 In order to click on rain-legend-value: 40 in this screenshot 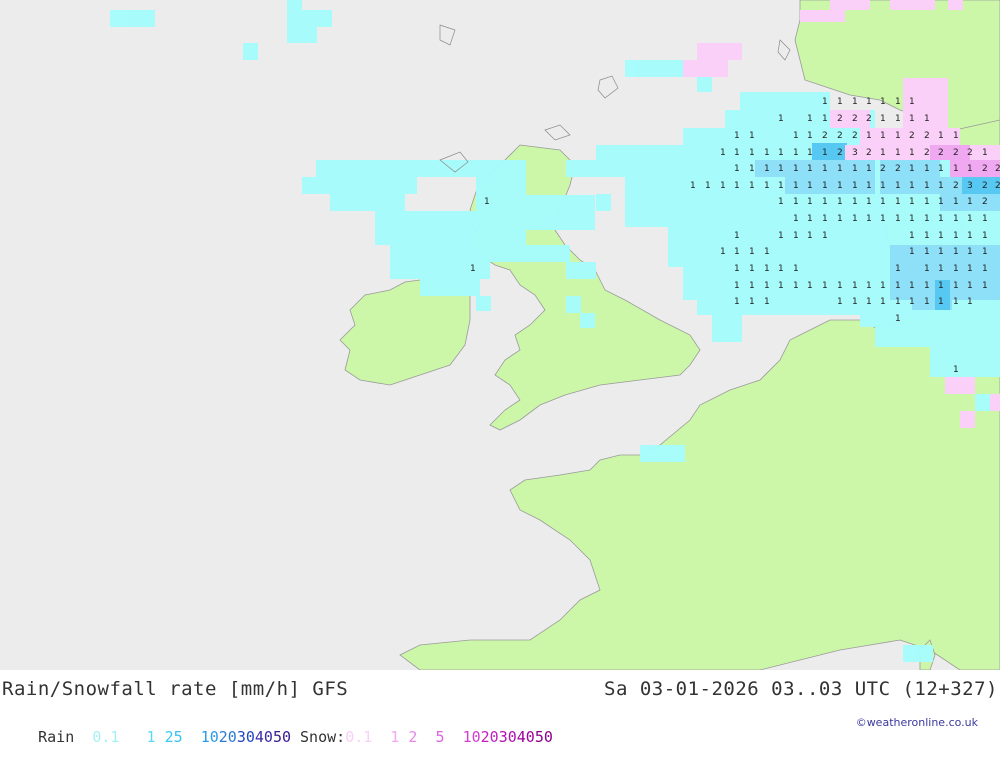, I will do `click(263, 737)`.